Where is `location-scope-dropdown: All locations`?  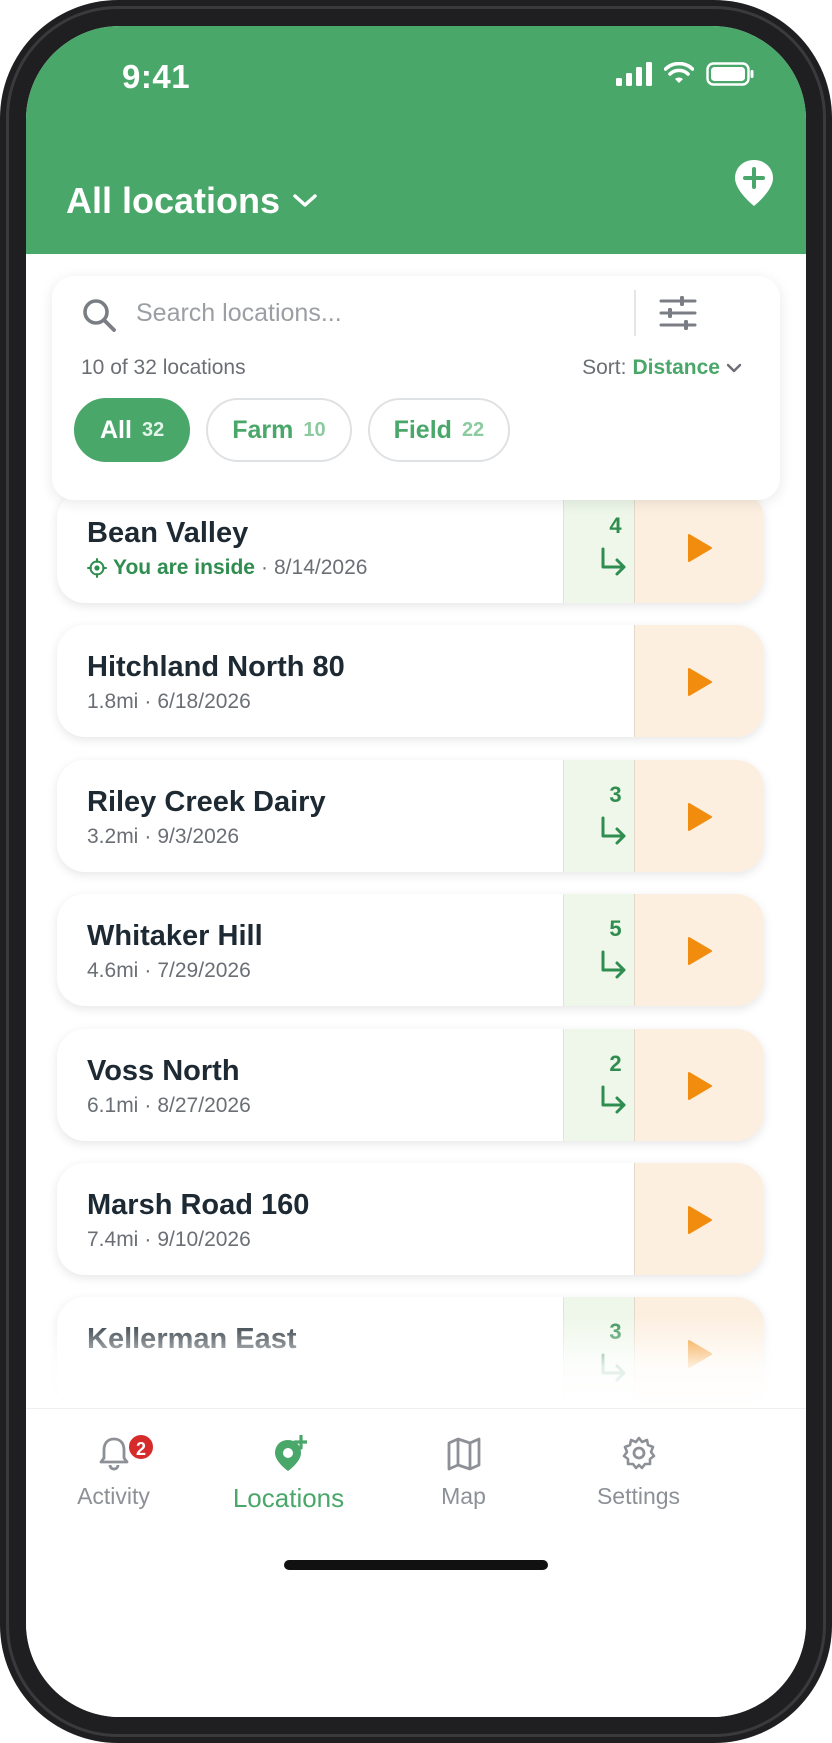
location-scope-dropdown: All locations is located at coordinates (192, 201).